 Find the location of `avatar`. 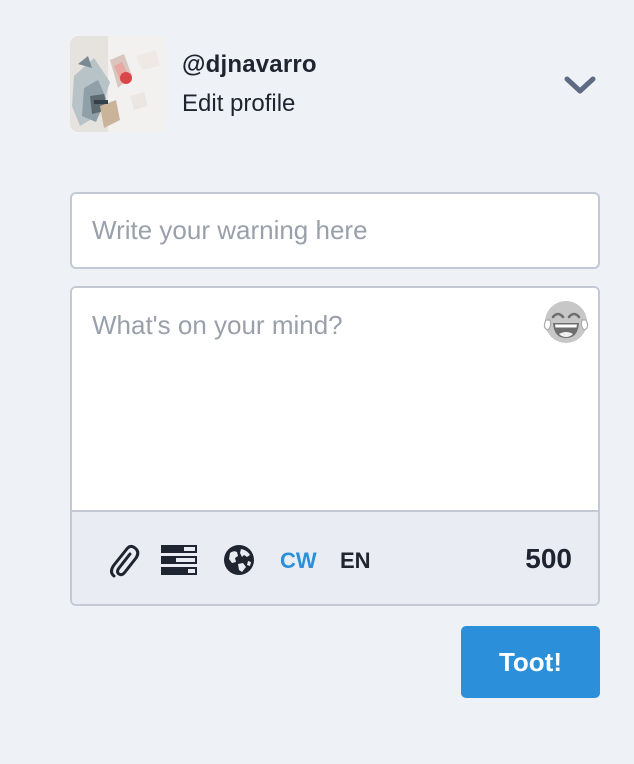

avatar is located at coordinates (118, 84).